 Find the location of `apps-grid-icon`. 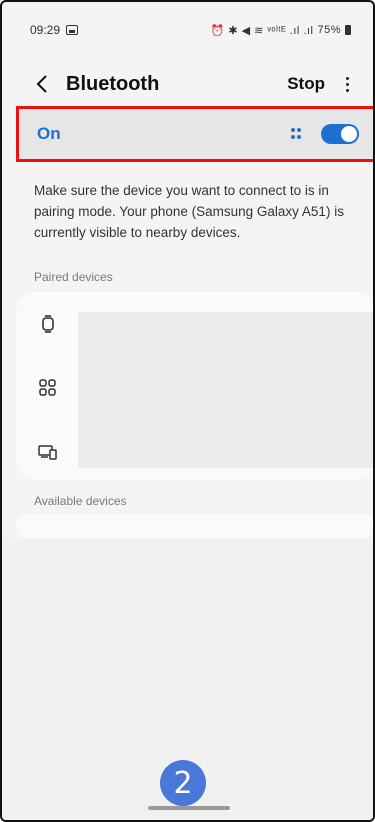

apps-grid-icon is located at coordinates (48, 388).